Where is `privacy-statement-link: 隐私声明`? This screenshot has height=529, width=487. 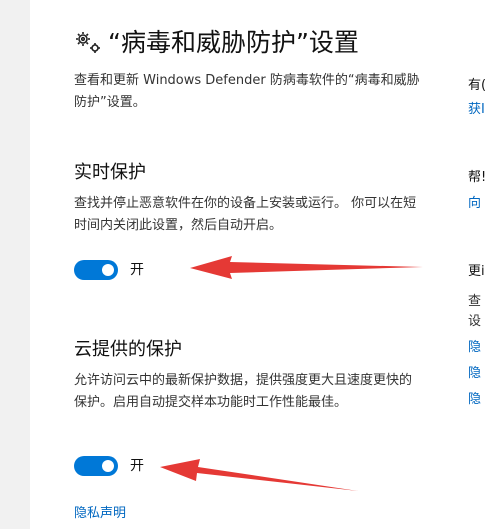 privacy-statement-link: 隐私声明 is located at coordinates (100, 511).